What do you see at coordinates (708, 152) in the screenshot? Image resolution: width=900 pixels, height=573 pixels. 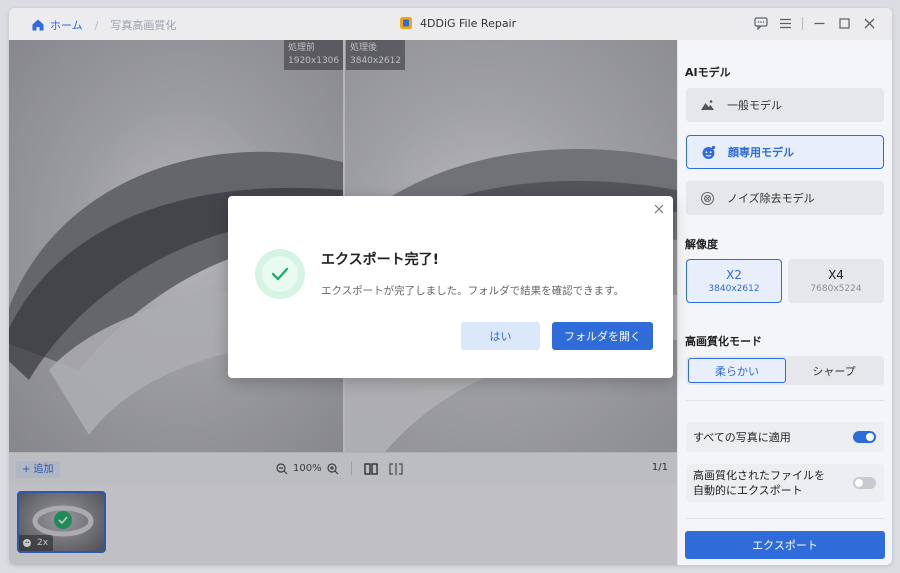 I see `face-icon` at bounding box center [708, 152].